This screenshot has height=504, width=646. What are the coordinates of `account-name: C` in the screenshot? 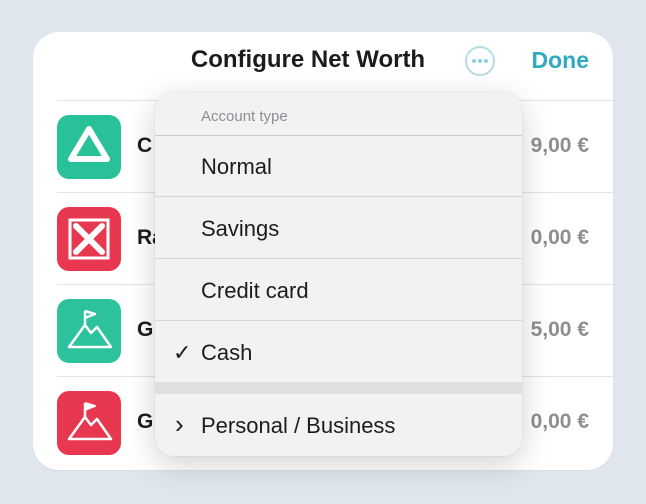 It's located at (145, 145).